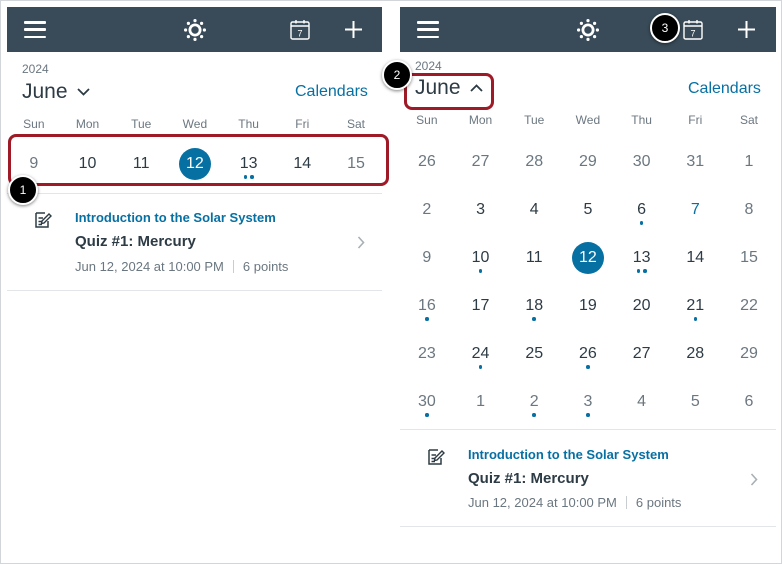 Image resolution: width=782 pixels, height=564 pixels. Describe the element at coordinates (361, 242) in the screenshot. I see `chevron-right-icon` at that location.